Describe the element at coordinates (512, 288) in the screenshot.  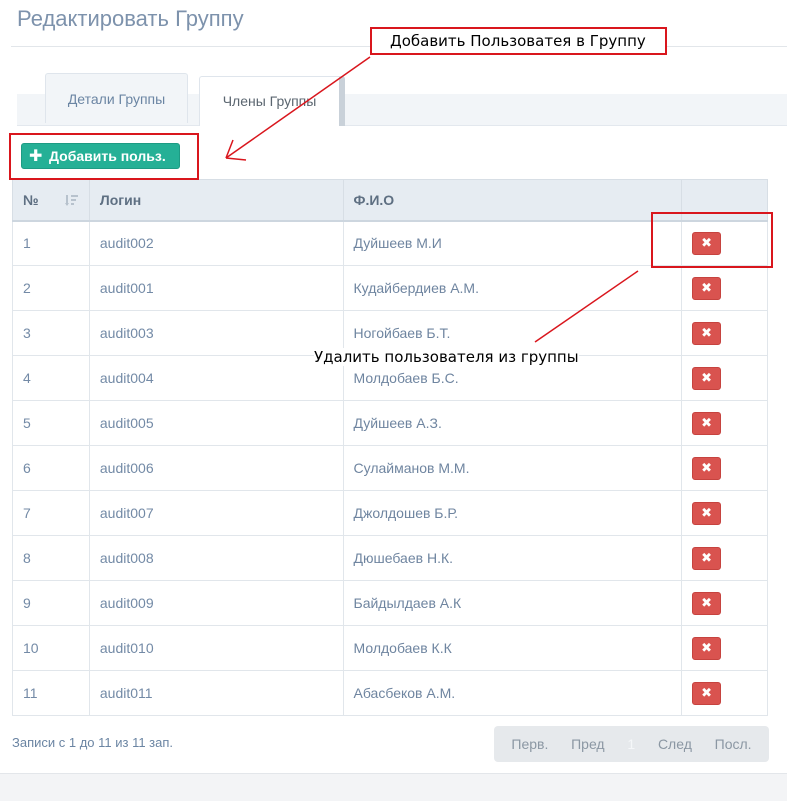
I see `cell-fio: Кудайбердиев А.М.` at that location.